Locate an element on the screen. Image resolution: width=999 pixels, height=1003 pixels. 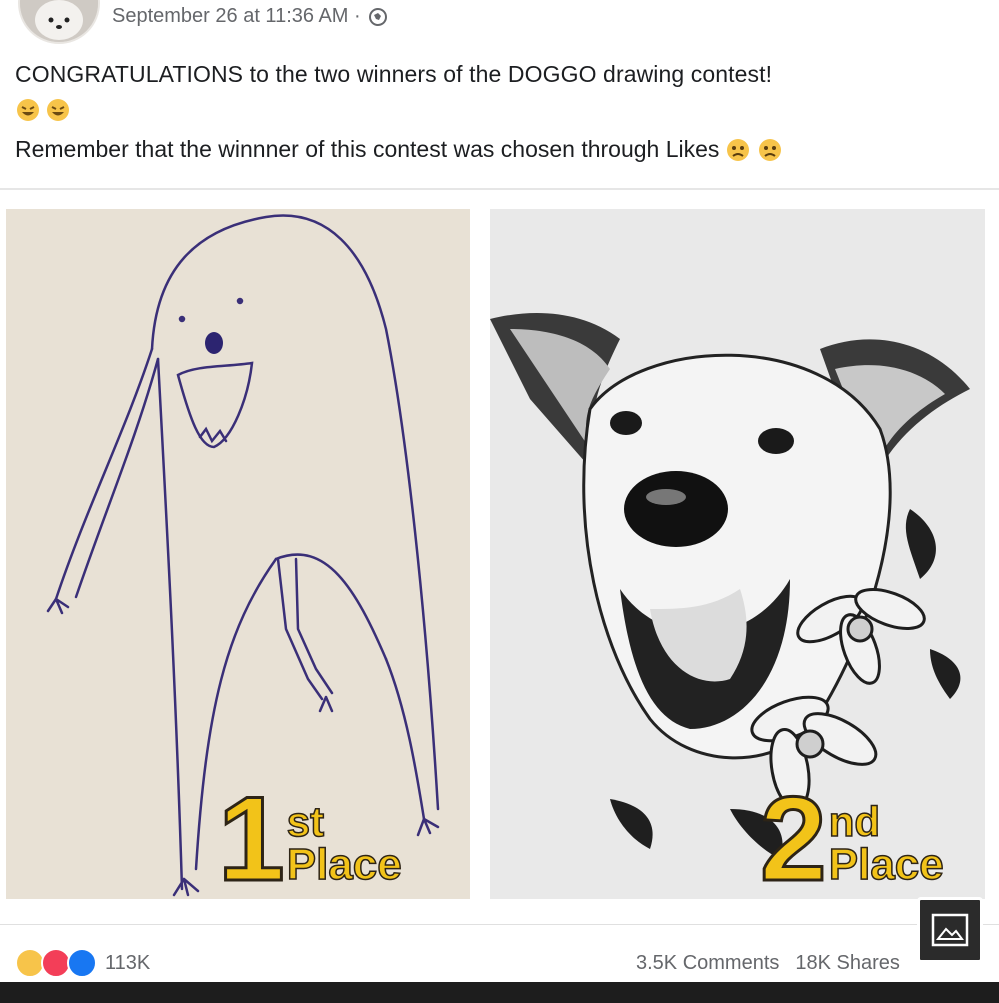
post-stats: 3.5K Comments 18K Shares is located at coordinates (768, 963).